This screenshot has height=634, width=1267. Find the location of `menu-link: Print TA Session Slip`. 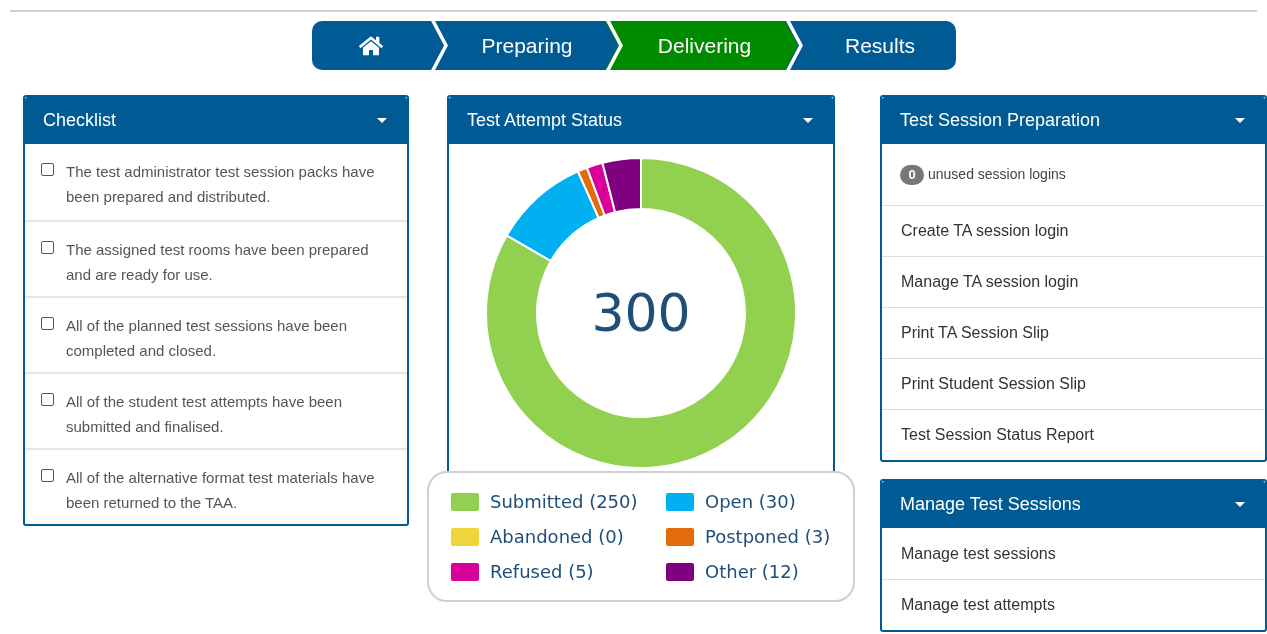

menu-link: Print TA Session Slip is located at coordinates (1073, 332).